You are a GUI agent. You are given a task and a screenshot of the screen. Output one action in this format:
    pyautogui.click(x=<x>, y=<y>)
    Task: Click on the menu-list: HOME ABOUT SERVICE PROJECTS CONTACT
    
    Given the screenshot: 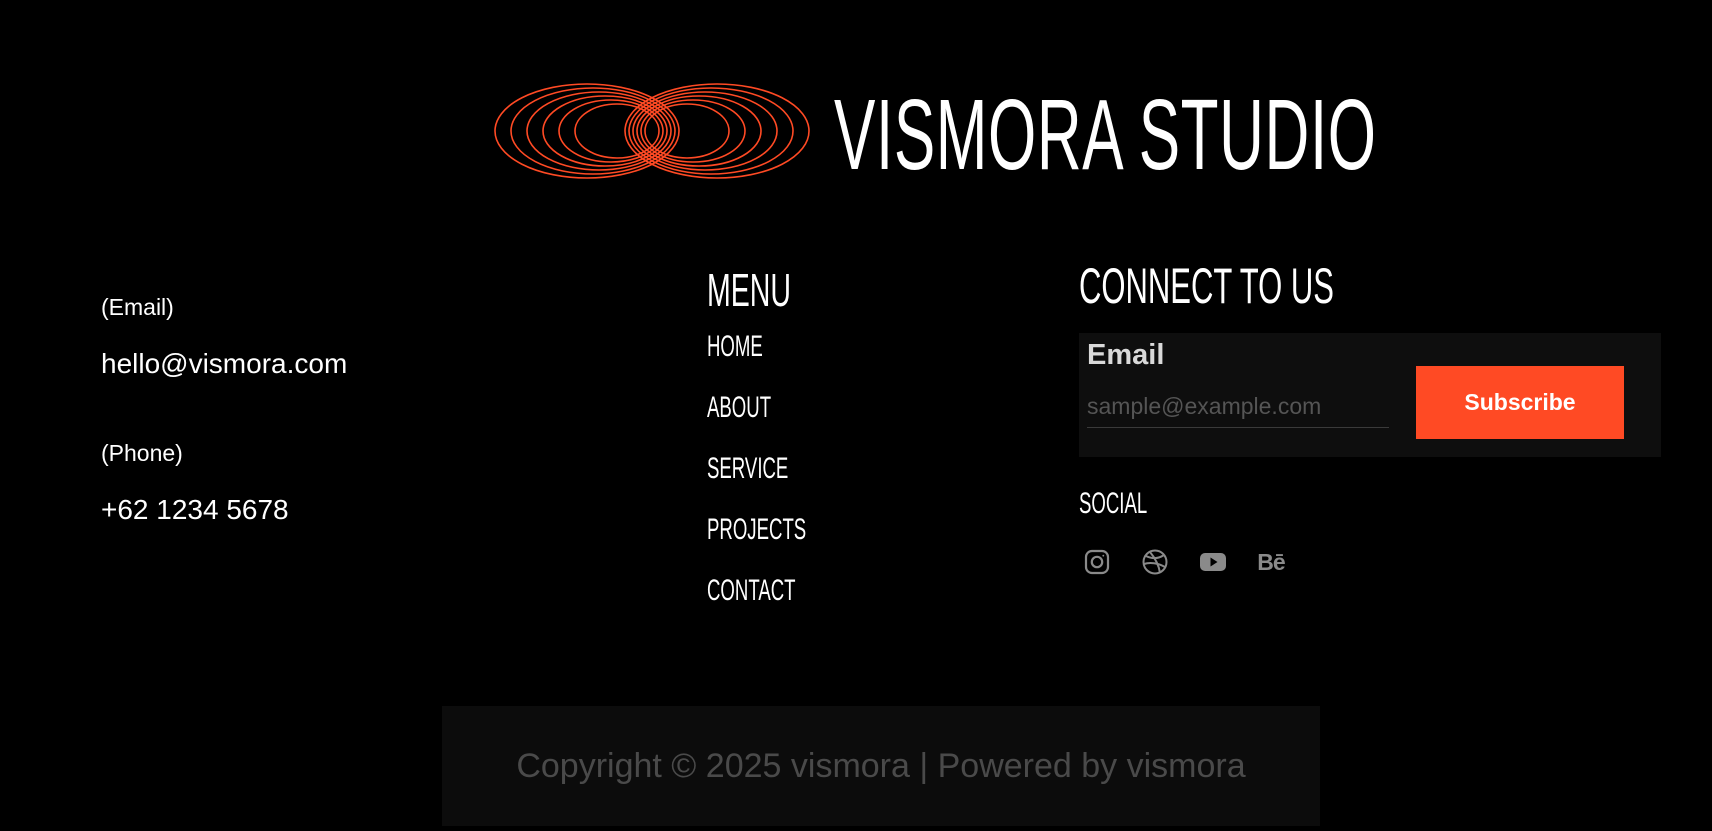 What is the action you would take?
    pyautogui.click(x=787, y=482)
    